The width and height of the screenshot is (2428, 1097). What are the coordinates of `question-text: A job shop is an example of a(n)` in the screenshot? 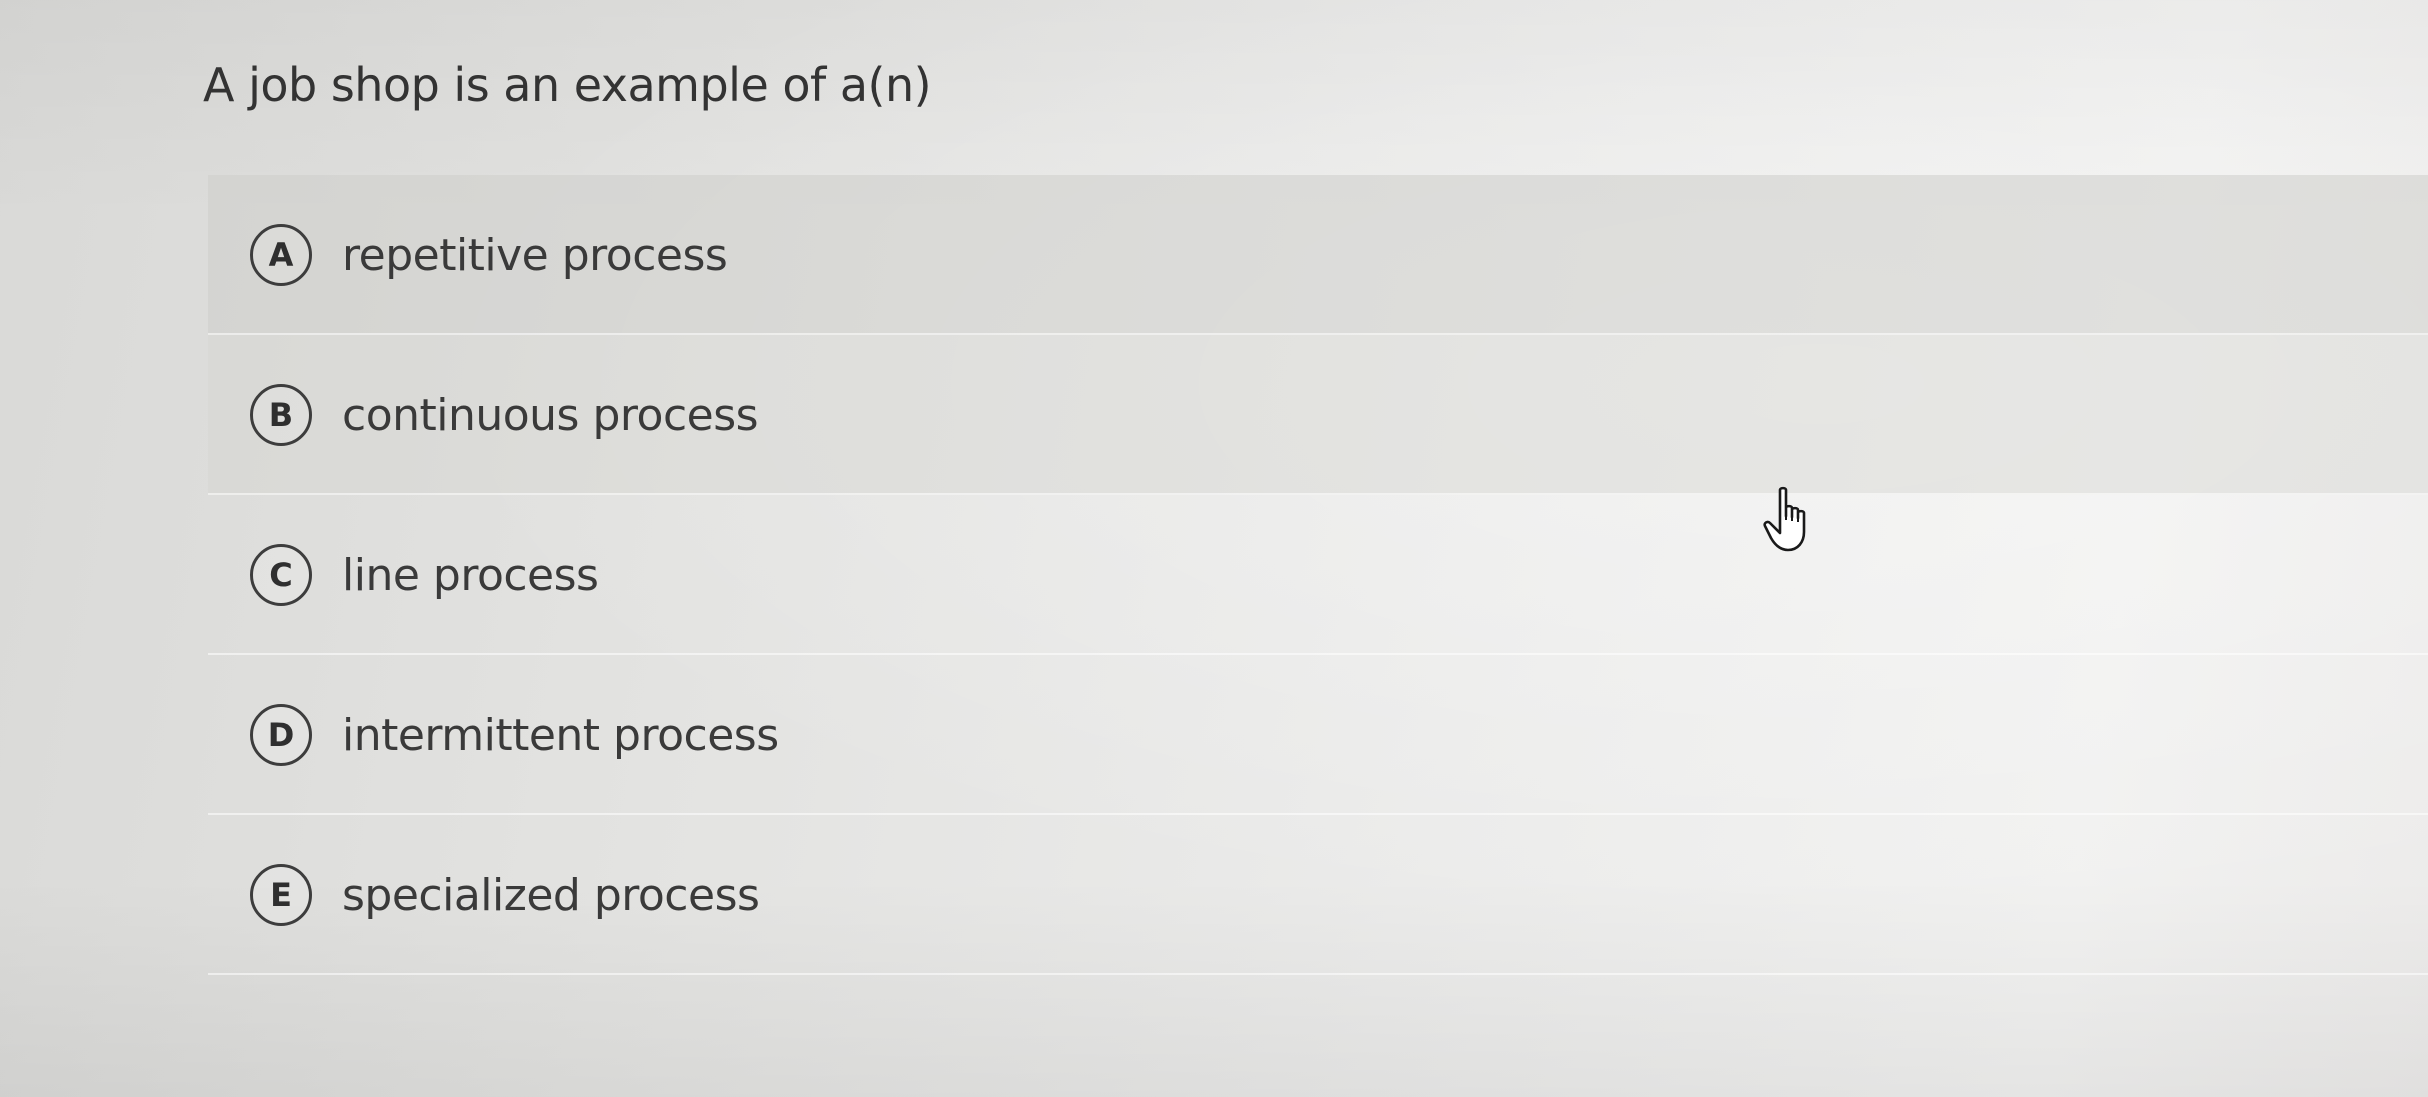 It's located at (567, 85).